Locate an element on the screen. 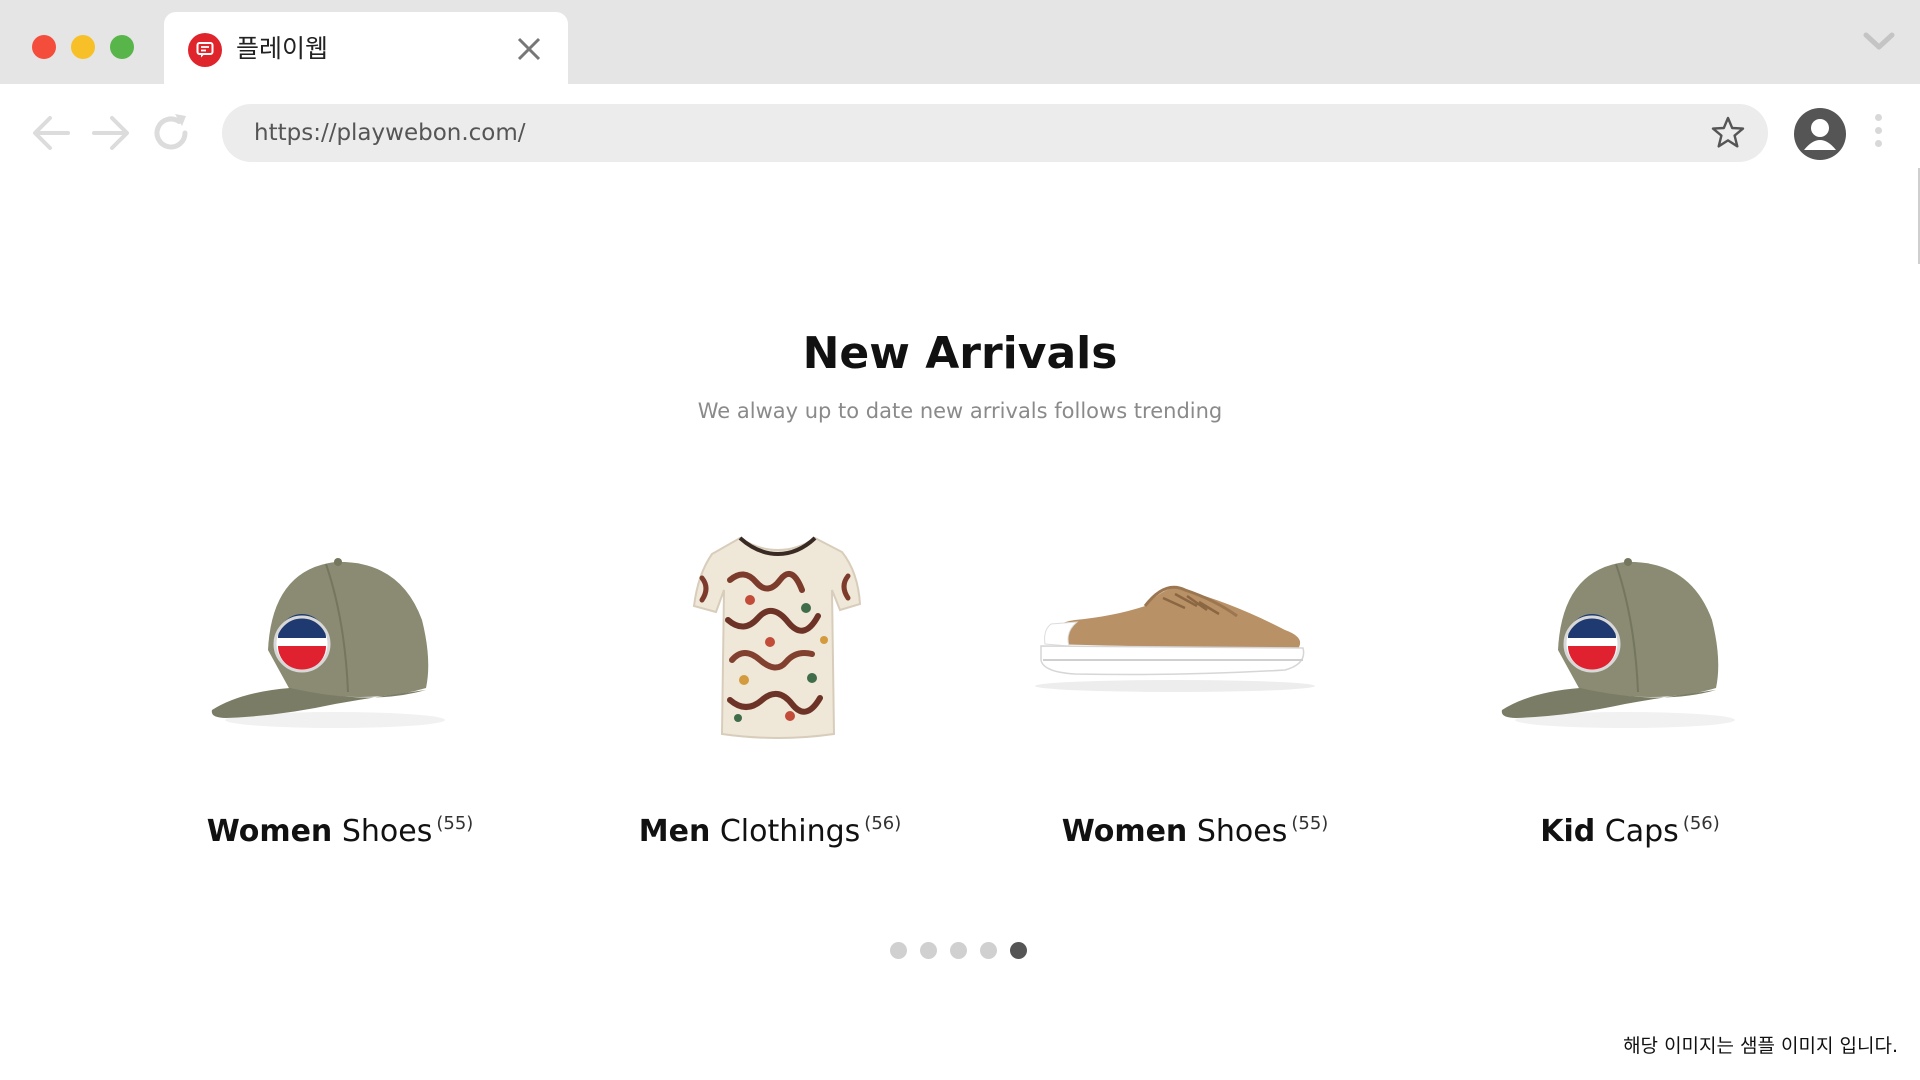 This screenshot has height=1080, width=1920. window-close-button is located at coordinates (44, 47).